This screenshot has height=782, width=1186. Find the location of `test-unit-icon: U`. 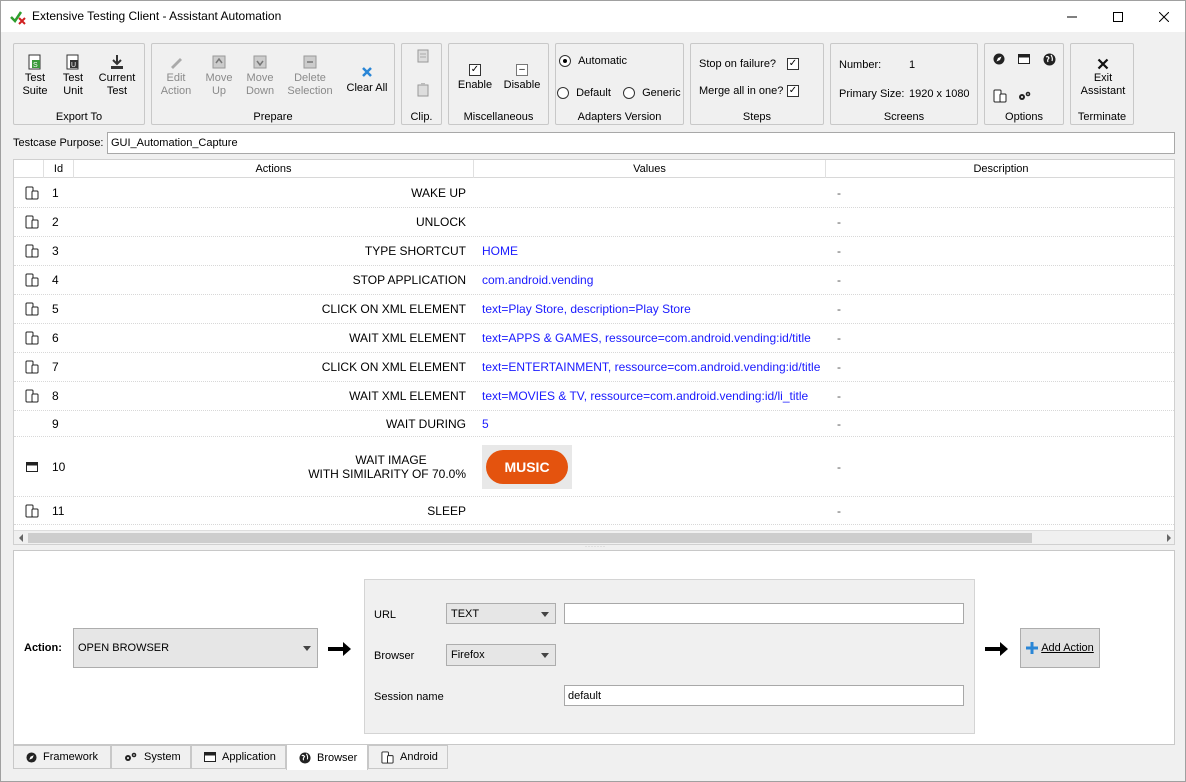

test-unit-icon: U is located at coordinates (72, 62).